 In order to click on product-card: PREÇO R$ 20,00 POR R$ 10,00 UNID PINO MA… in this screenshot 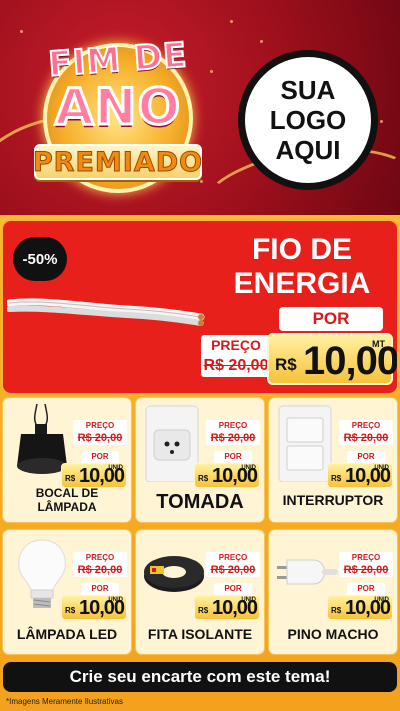, I will do `click(333, 592)`.